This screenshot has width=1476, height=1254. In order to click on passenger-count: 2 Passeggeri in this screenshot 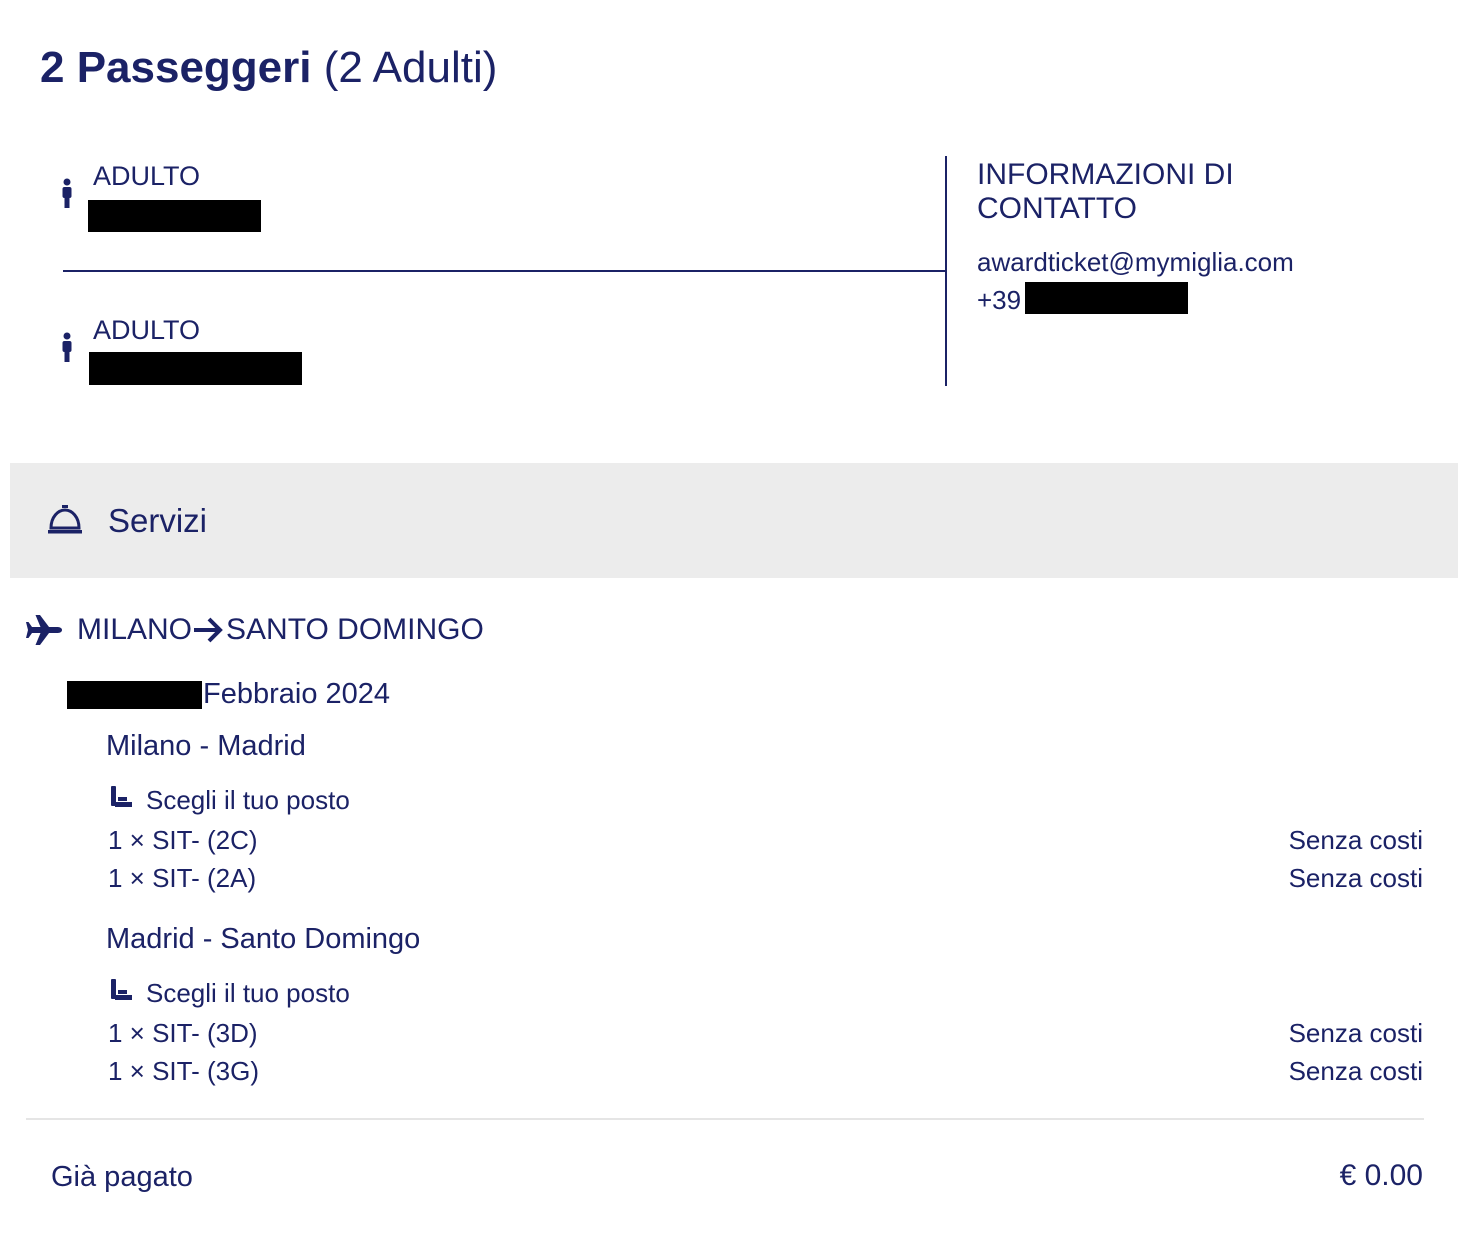, I will do `click(176, 67)`.